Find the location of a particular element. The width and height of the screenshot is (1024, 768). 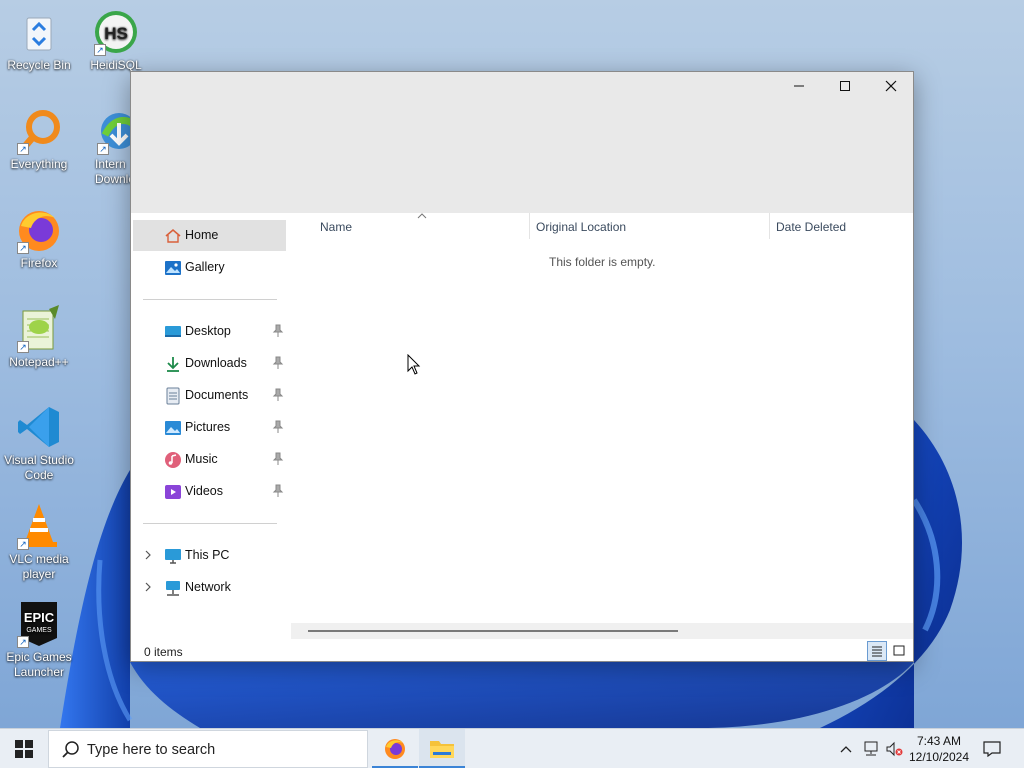

desktop-icon-recycle-bin: Recycle Bin is located at coordinates (39, 40).